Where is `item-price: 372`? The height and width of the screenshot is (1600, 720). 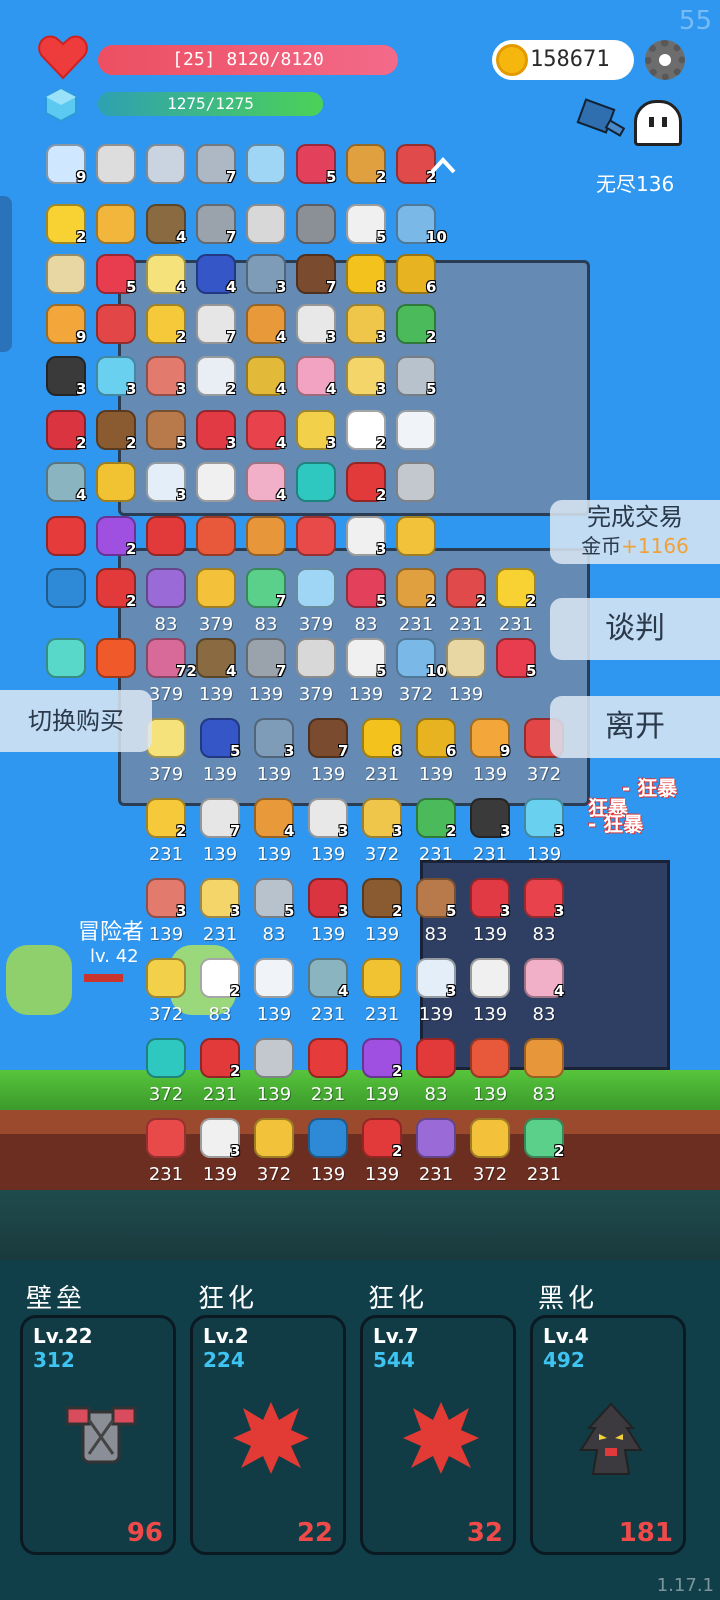 item-price: 372 is located at coordinates (166, 1094).